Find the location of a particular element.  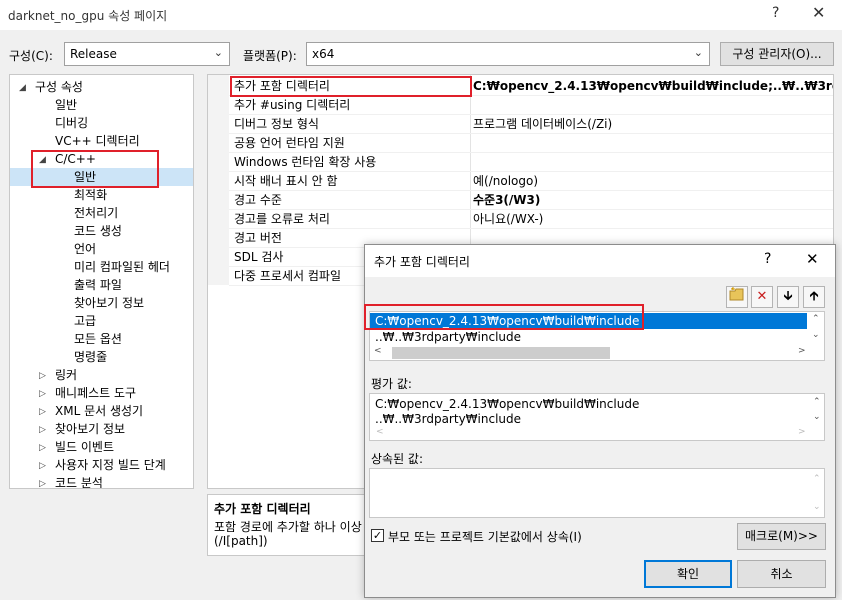

tree-item-xml-doc: XML 문서 생성기 is located at coordinates (99, 411).